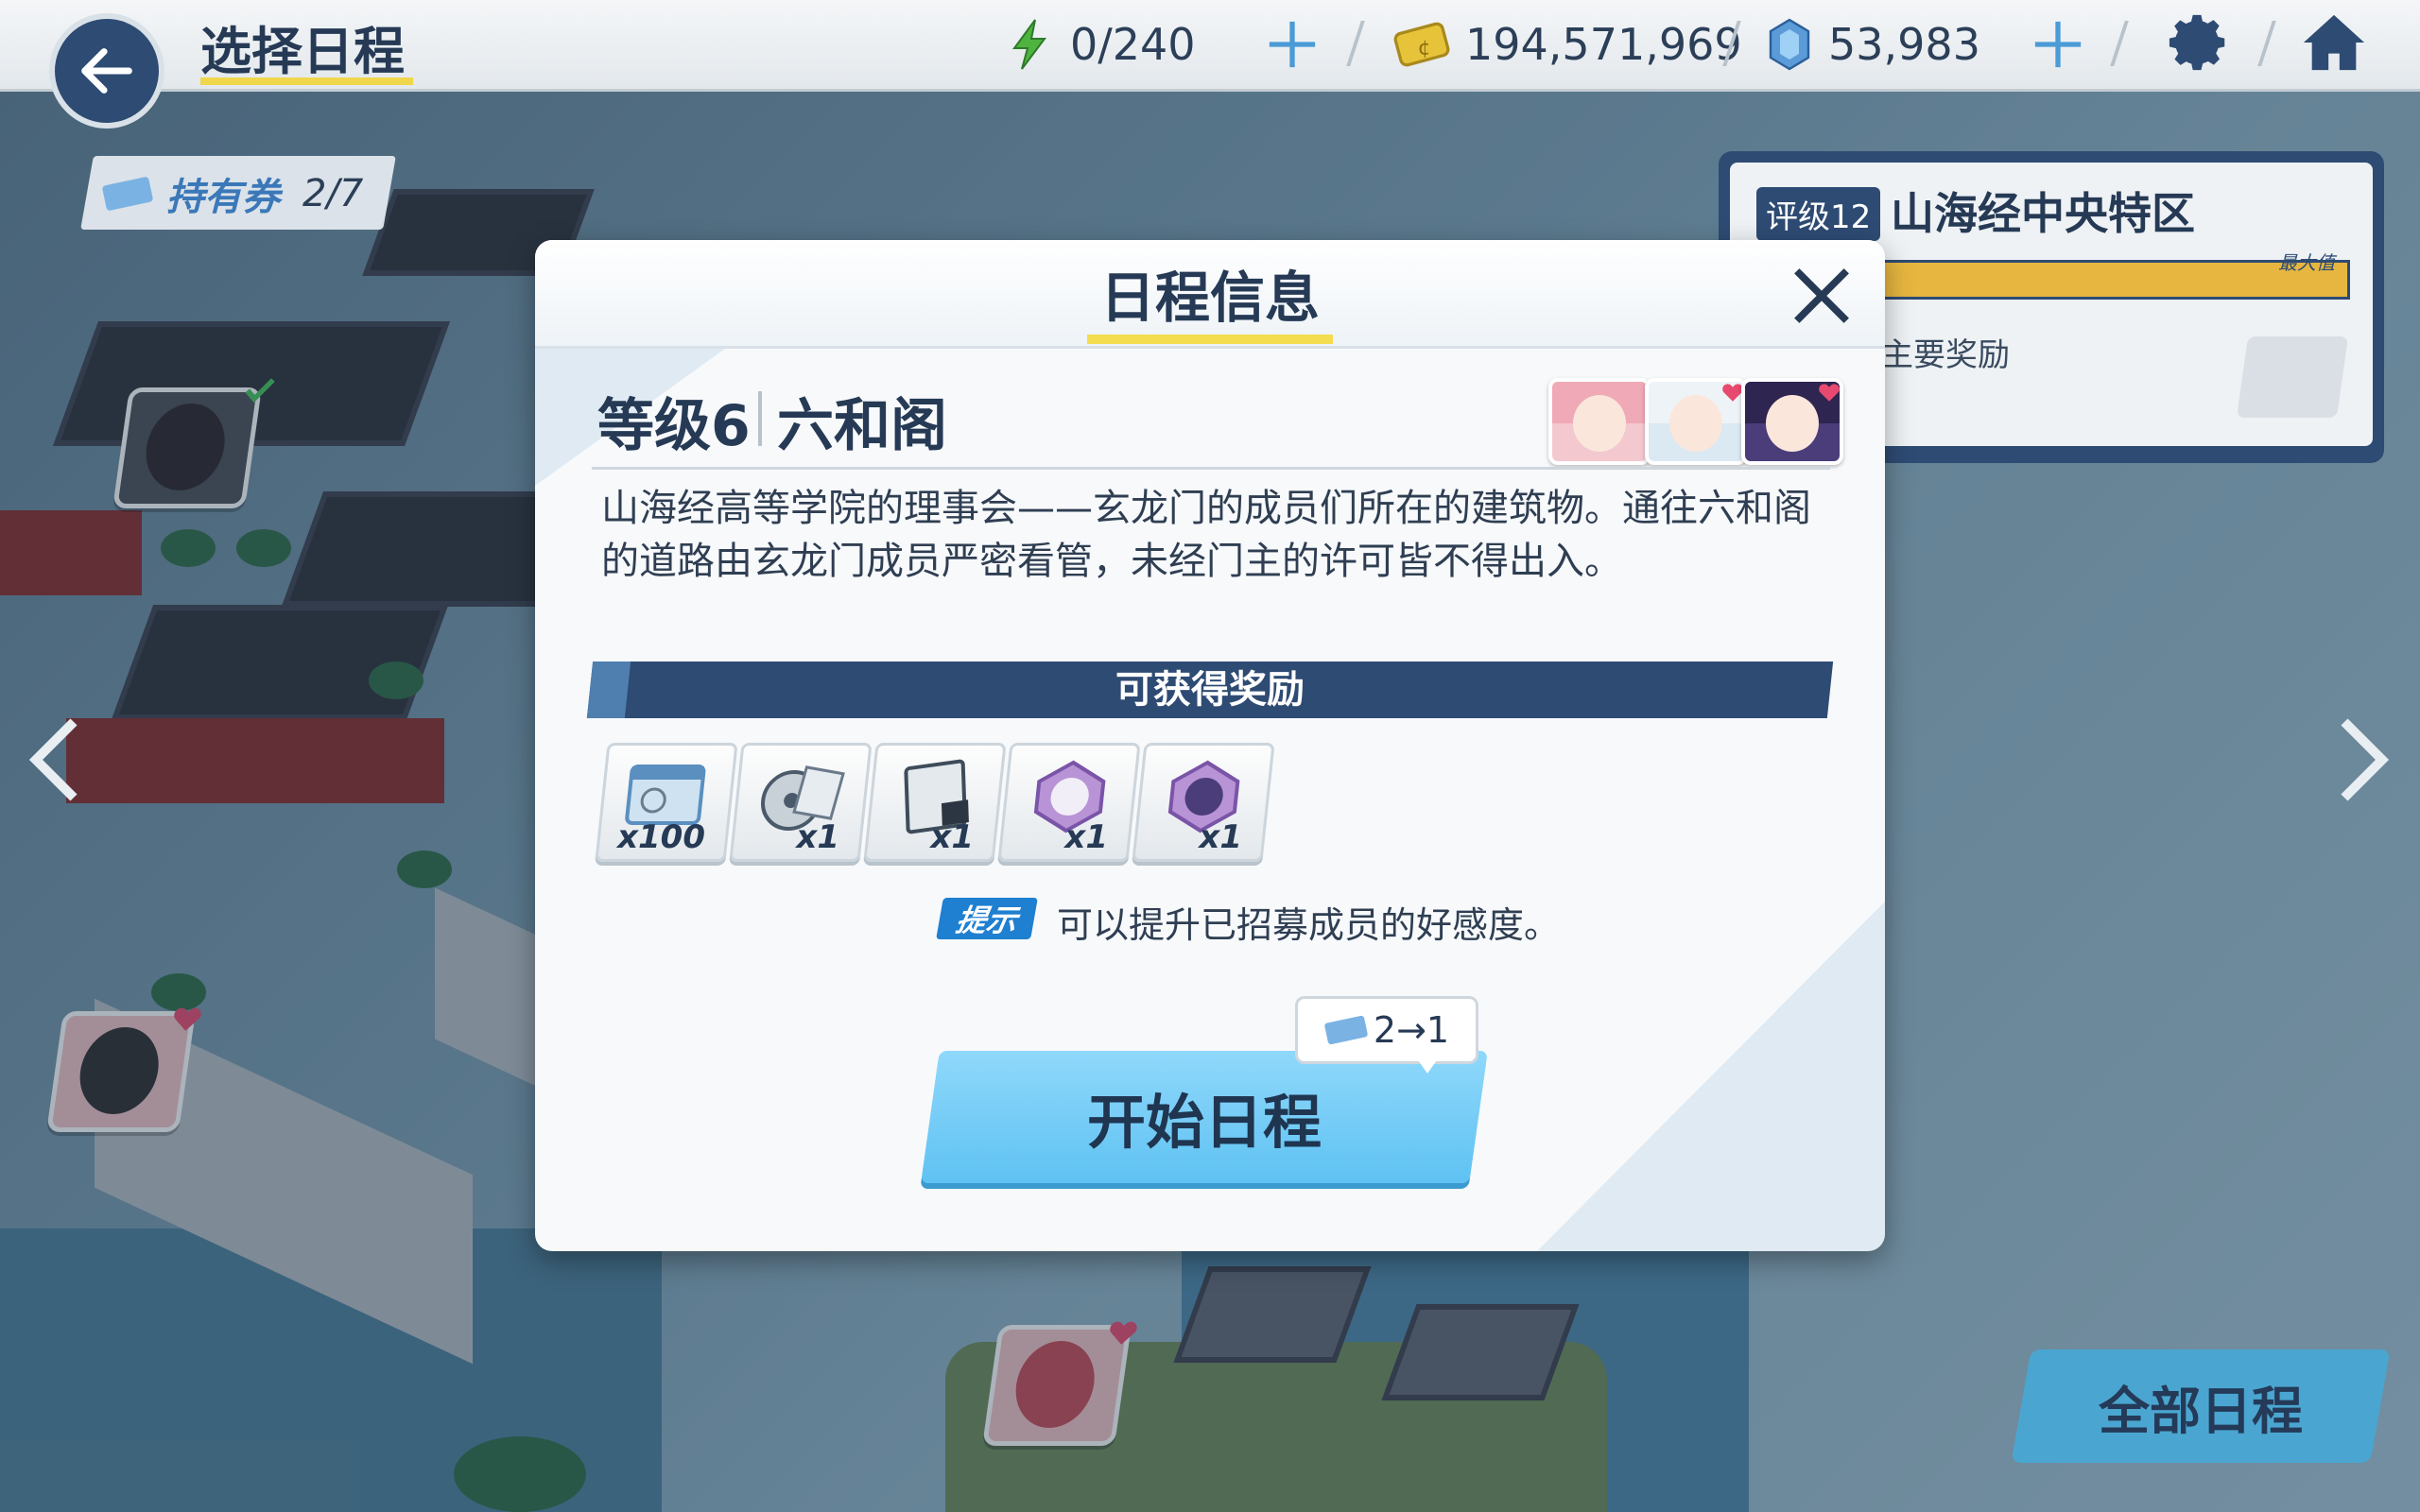 The width and height of the screenshot is (2420, 1512). What do you see at coordinates (223, 197) in the screenshot?
I see `ticket-label: 持有券` at bounding box center [223, 197].